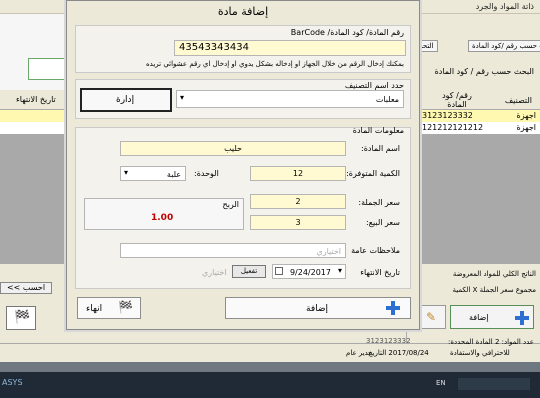  What do you see at coordinates (494, 384) in the screenshot?
I see `taskbar-tray` at bounding box center [494, 384].